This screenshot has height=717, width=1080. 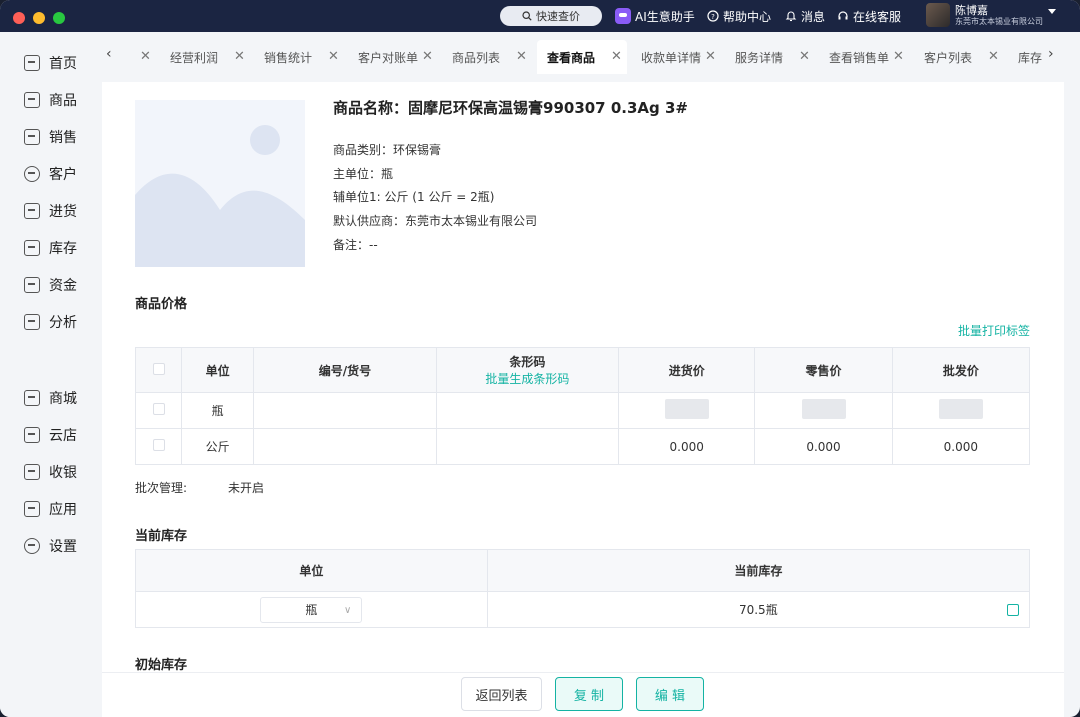 I want to click on sidebar-item-customers: 客户, so click(x=50, y=174).